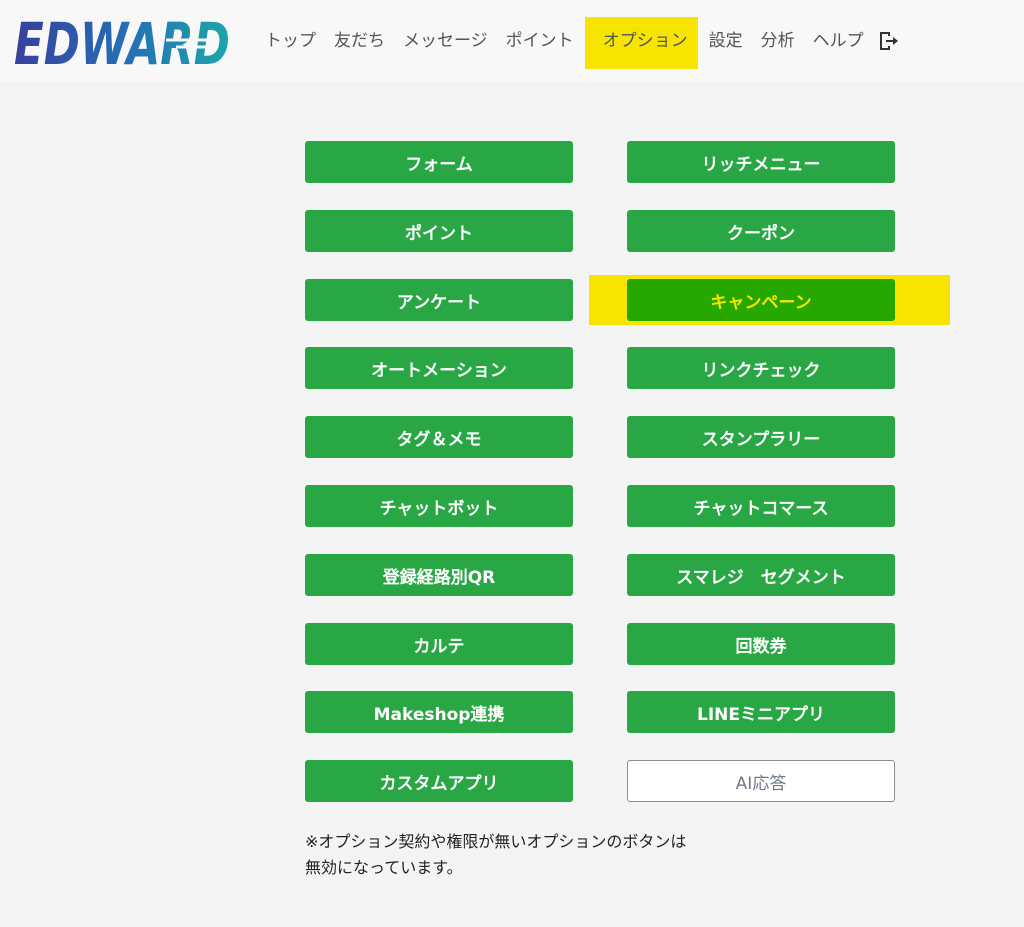  What do you see at coordinates (888, 41) in the screenshot?
I see `logout-icon` at bounding box center [888, 41].